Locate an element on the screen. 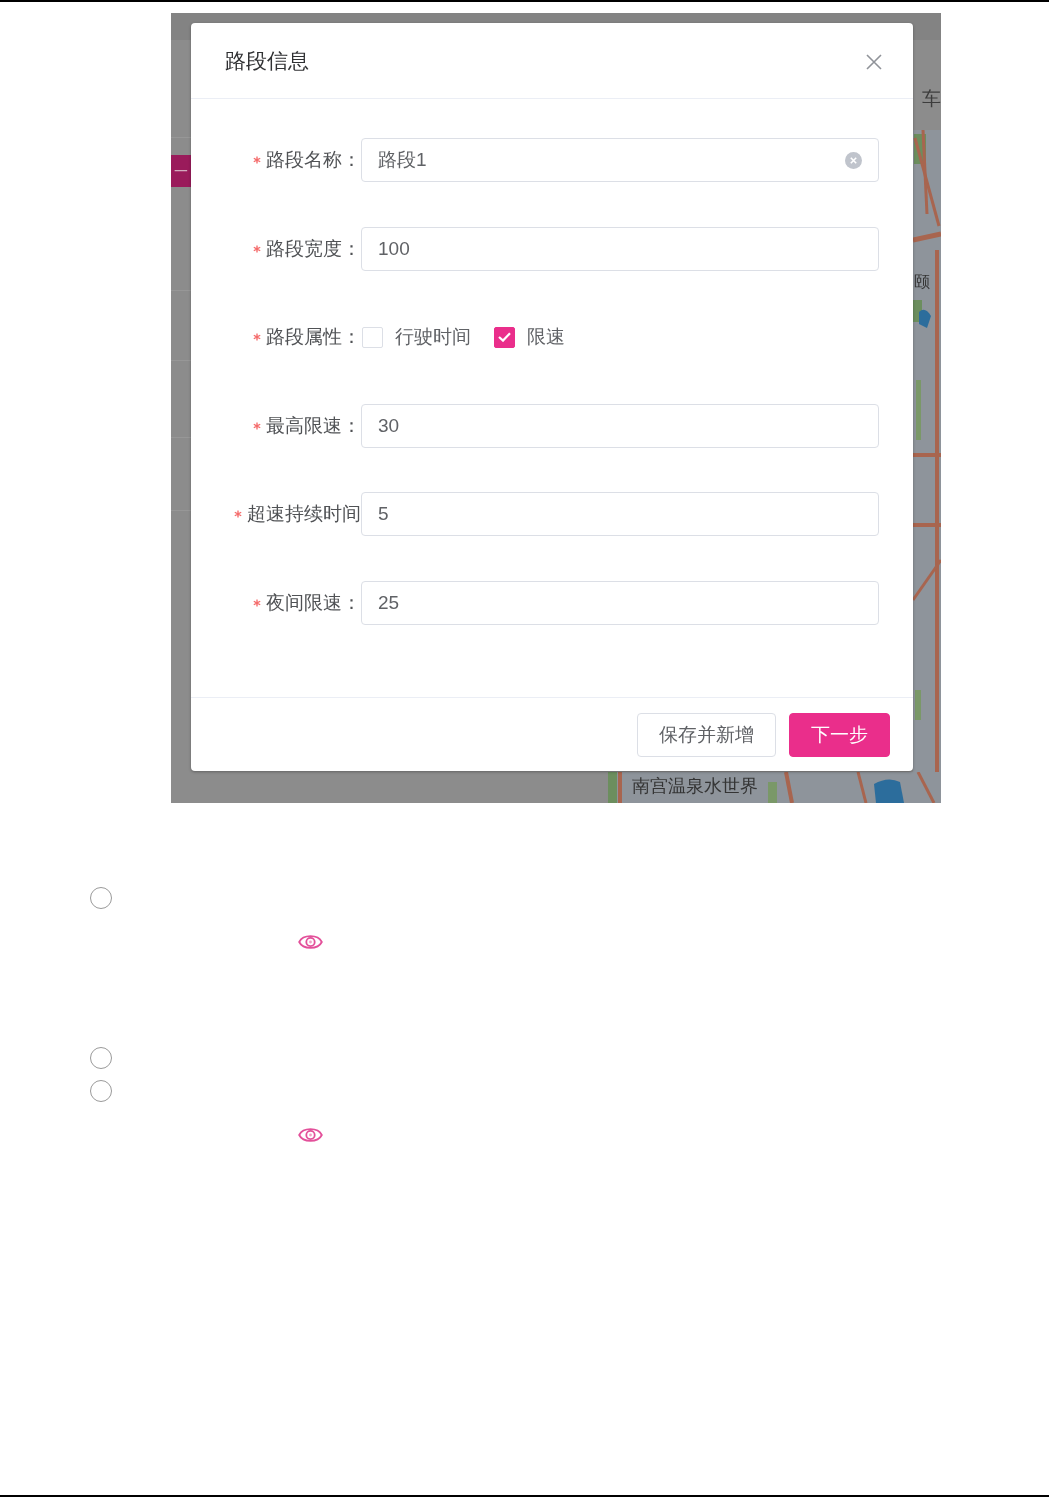 The width and height of the screenshot is (1049, 1497). side-button: 一 is located at coordinates (181, 171).